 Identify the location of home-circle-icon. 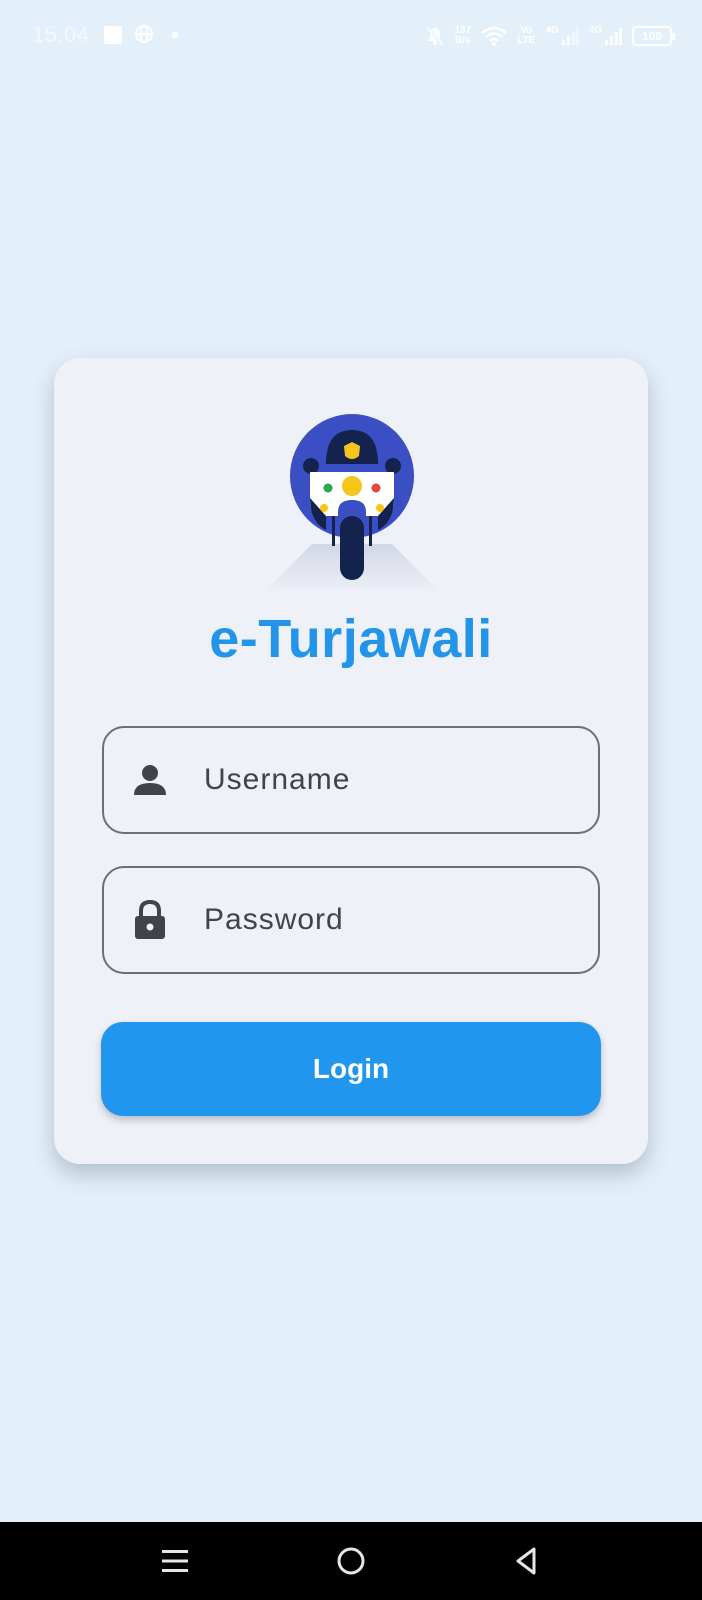
(351, 1561).